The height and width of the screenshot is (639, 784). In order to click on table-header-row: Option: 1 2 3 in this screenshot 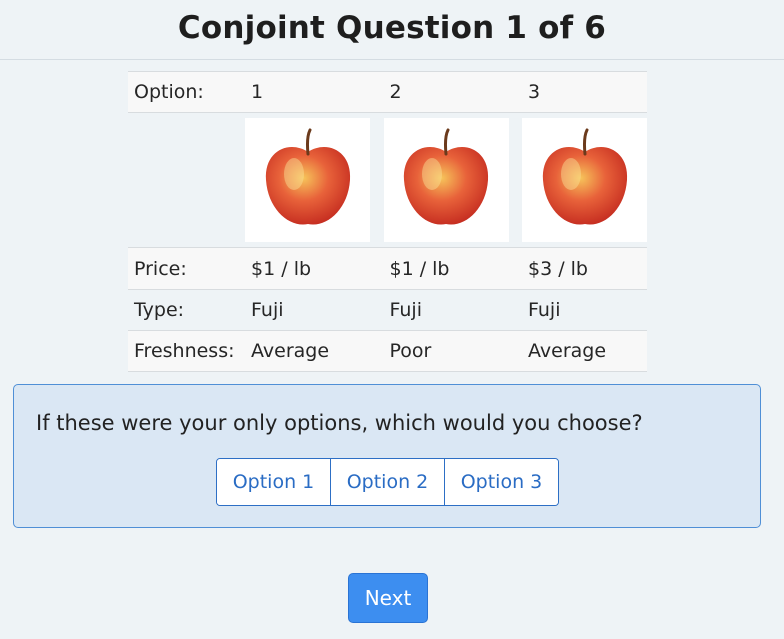, I will do `click(387, 92)`.